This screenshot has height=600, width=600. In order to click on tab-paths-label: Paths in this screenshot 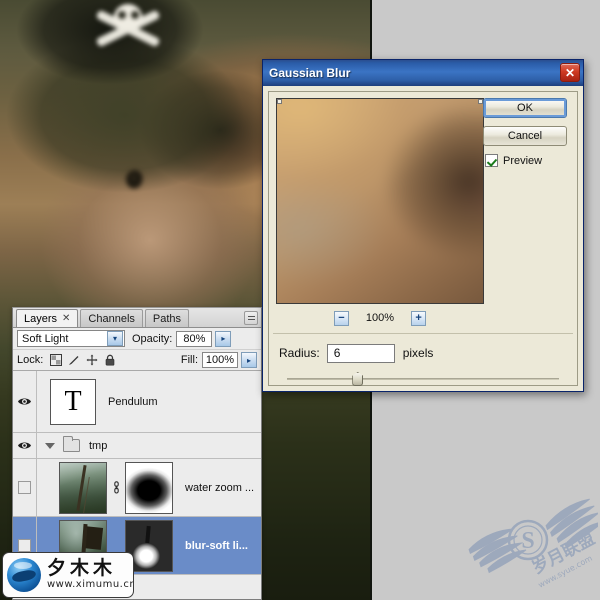, I will do `click(167, 318)`.